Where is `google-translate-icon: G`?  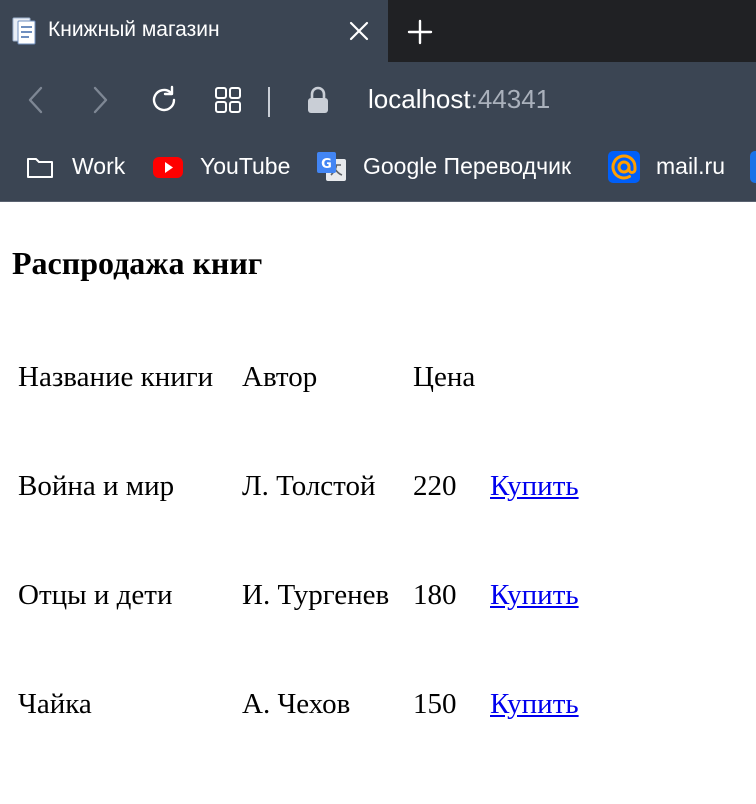
google-translate-icon: G is located at coordinates (331, 166).